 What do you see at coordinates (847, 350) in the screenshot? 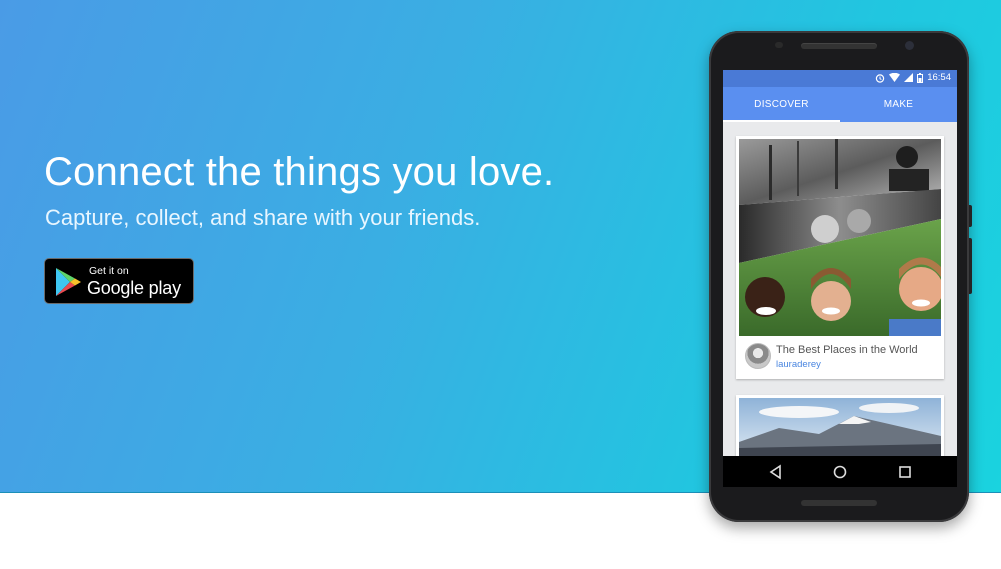
I see `card-title: The Best Places in the World` at bounding box center [847, 350].